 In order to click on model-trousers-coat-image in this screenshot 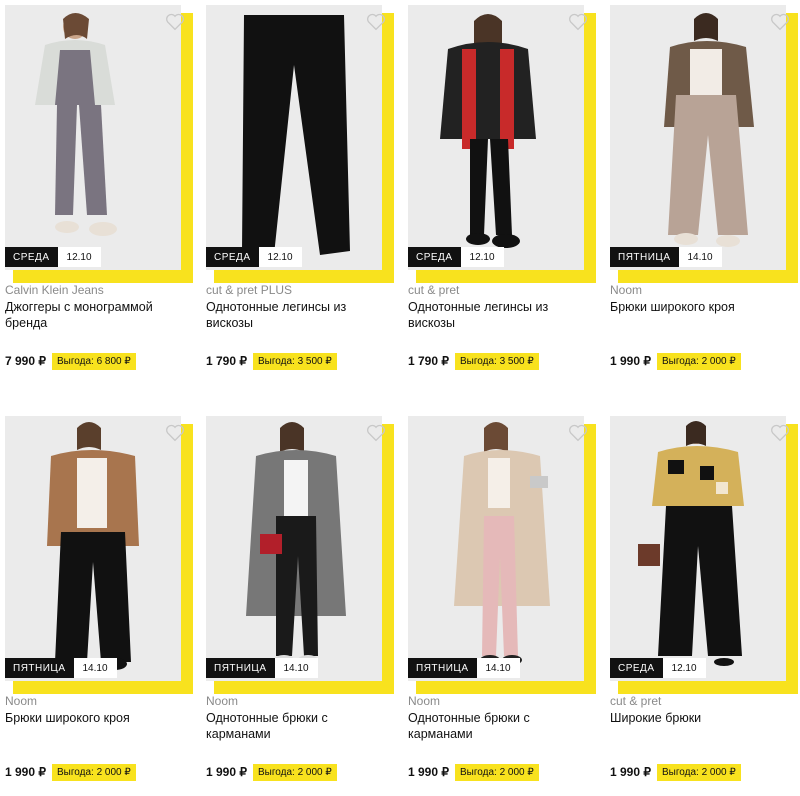, I will do `click(294, 548)`.